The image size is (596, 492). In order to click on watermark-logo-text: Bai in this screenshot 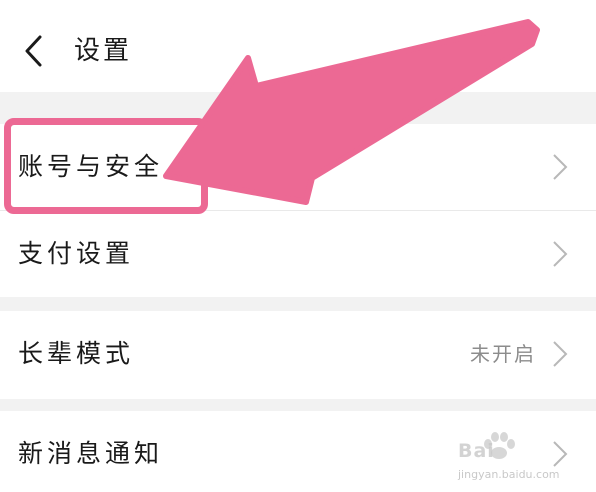, I will do `click(476, 451)`.